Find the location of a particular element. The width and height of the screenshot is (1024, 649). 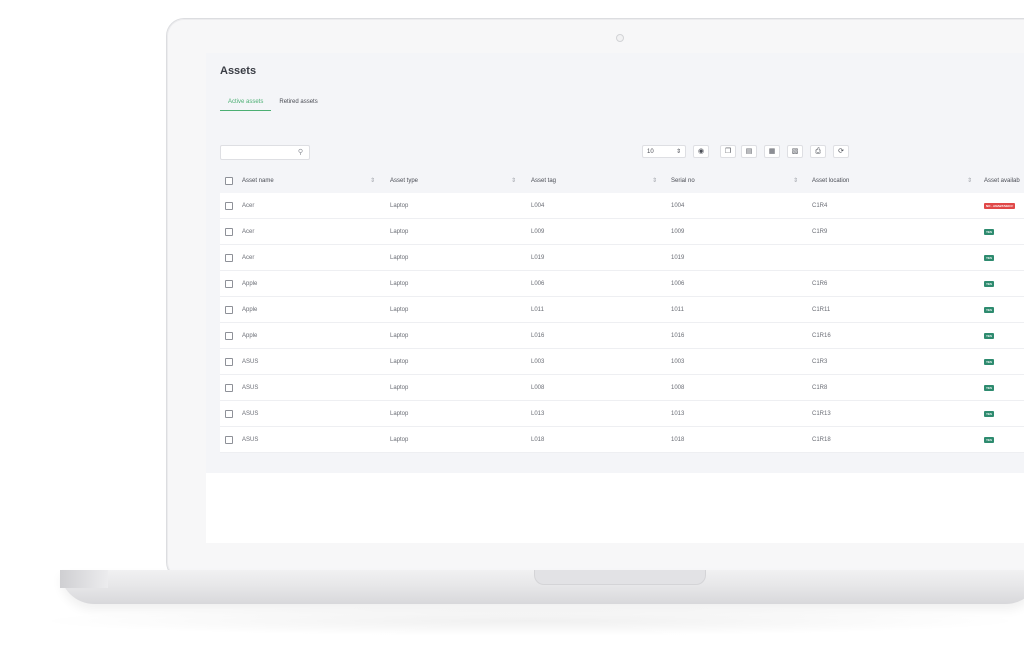

excel-icon: ▦ is located at coordinates (772, 151).